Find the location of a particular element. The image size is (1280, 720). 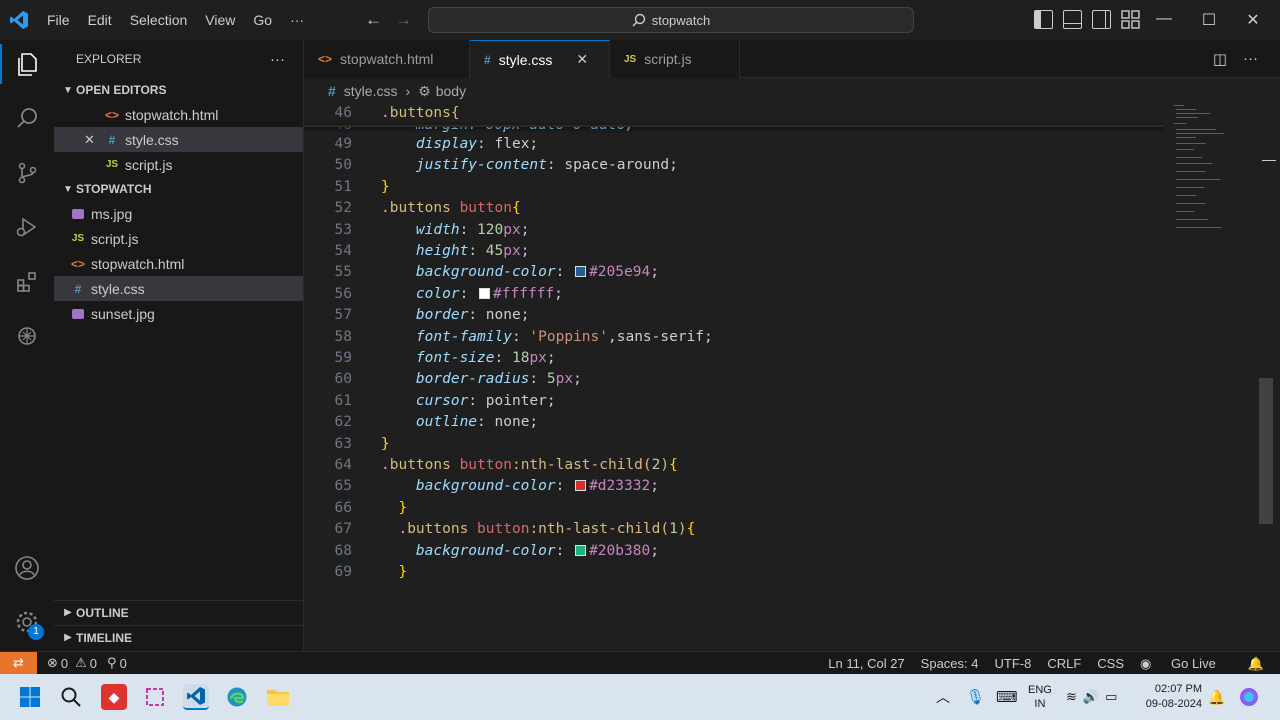

problems-indicator: ⊗ 0 ⚠ 0 is located at coordinates (72, 663).